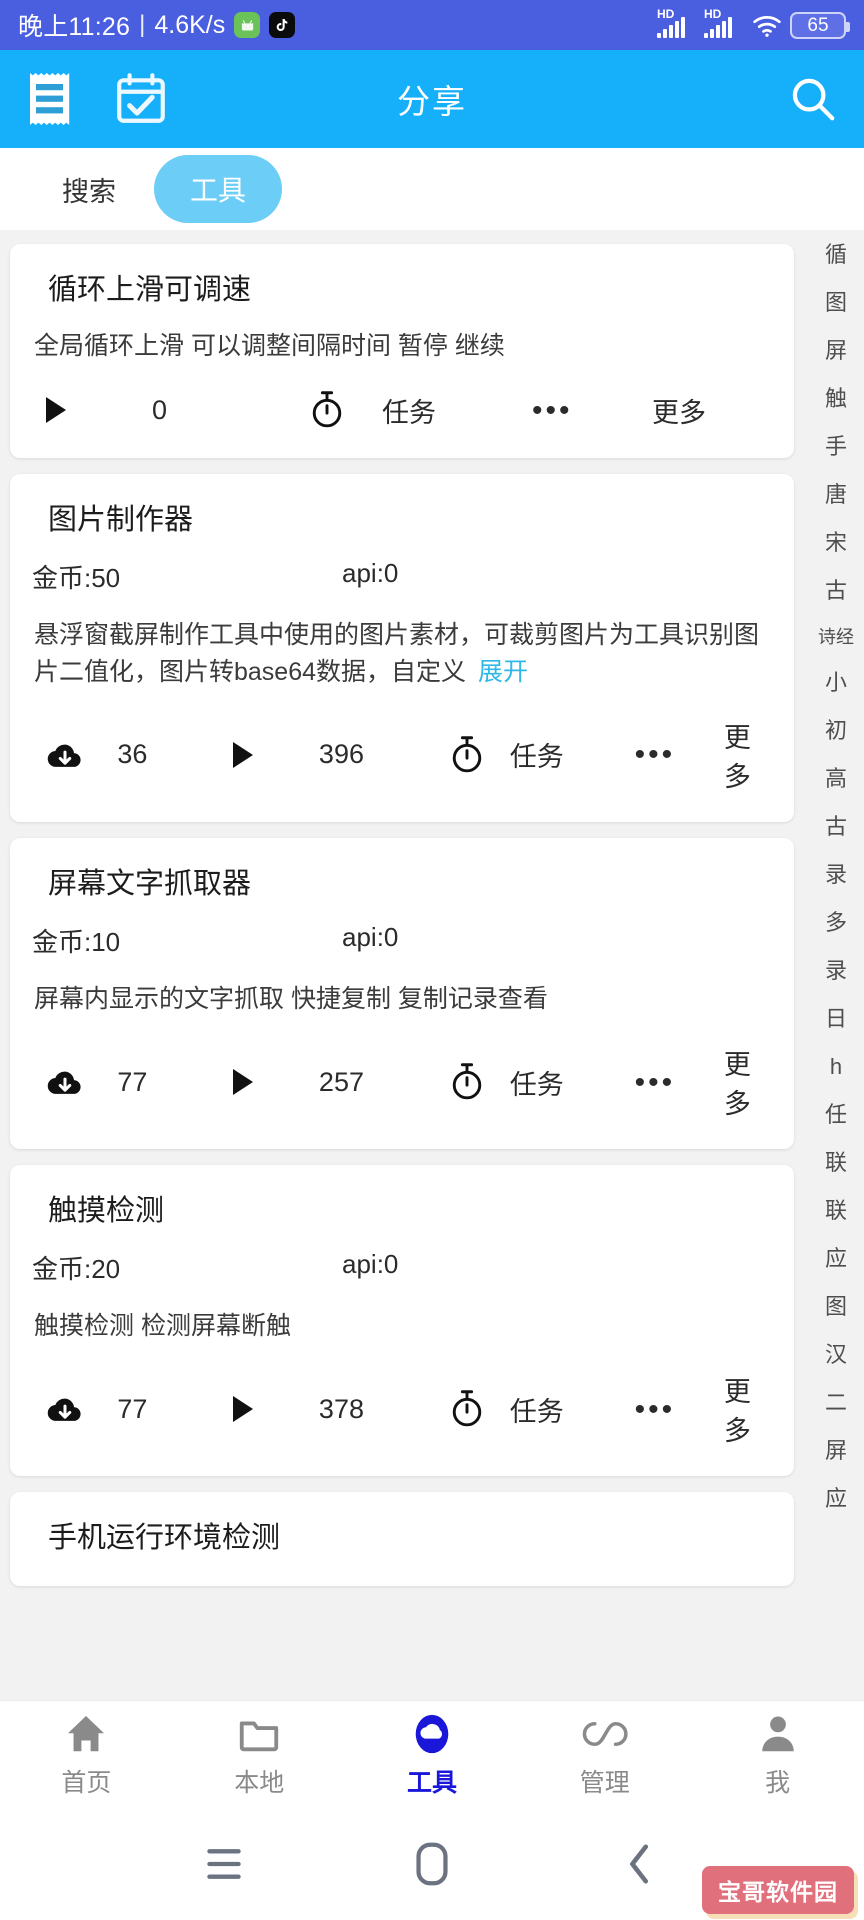 Image resolution: width=864 pixels, height=1920 pixels. What do you see at coordinates (818, 25) in the screenshot?
I see `battery-level: 65` at bounding box center [818, 25].